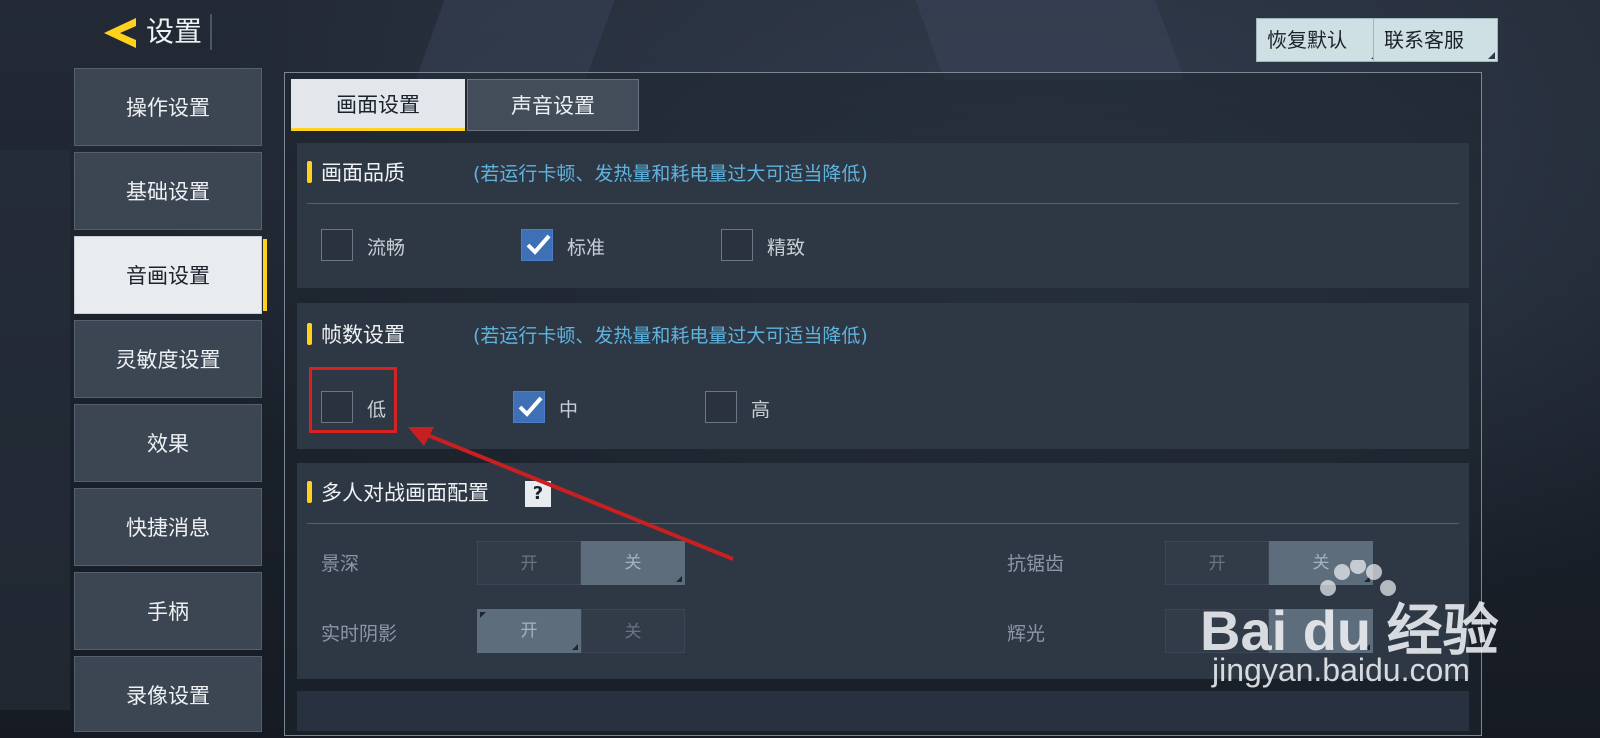  What do you see at coordinates (179, 32) in the screenshot?
I see `page-title: 设置` at bounding box center [179, 32].